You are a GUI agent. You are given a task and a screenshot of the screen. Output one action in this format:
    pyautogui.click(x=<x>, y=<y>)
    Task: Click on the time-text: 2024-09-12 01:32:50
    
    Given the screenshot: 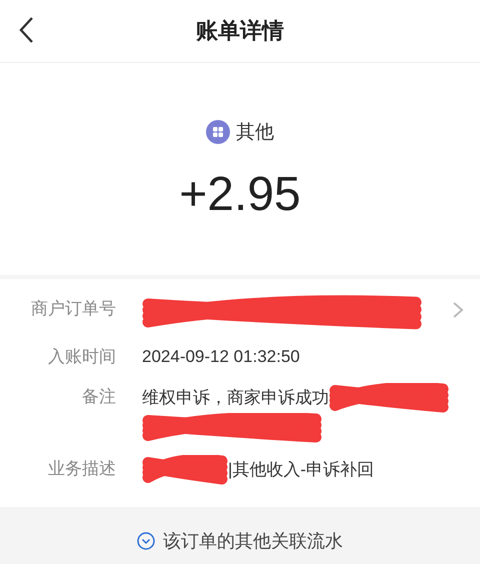 What is the action you would take?
    pyautogui.click(x=221, y=357)
    